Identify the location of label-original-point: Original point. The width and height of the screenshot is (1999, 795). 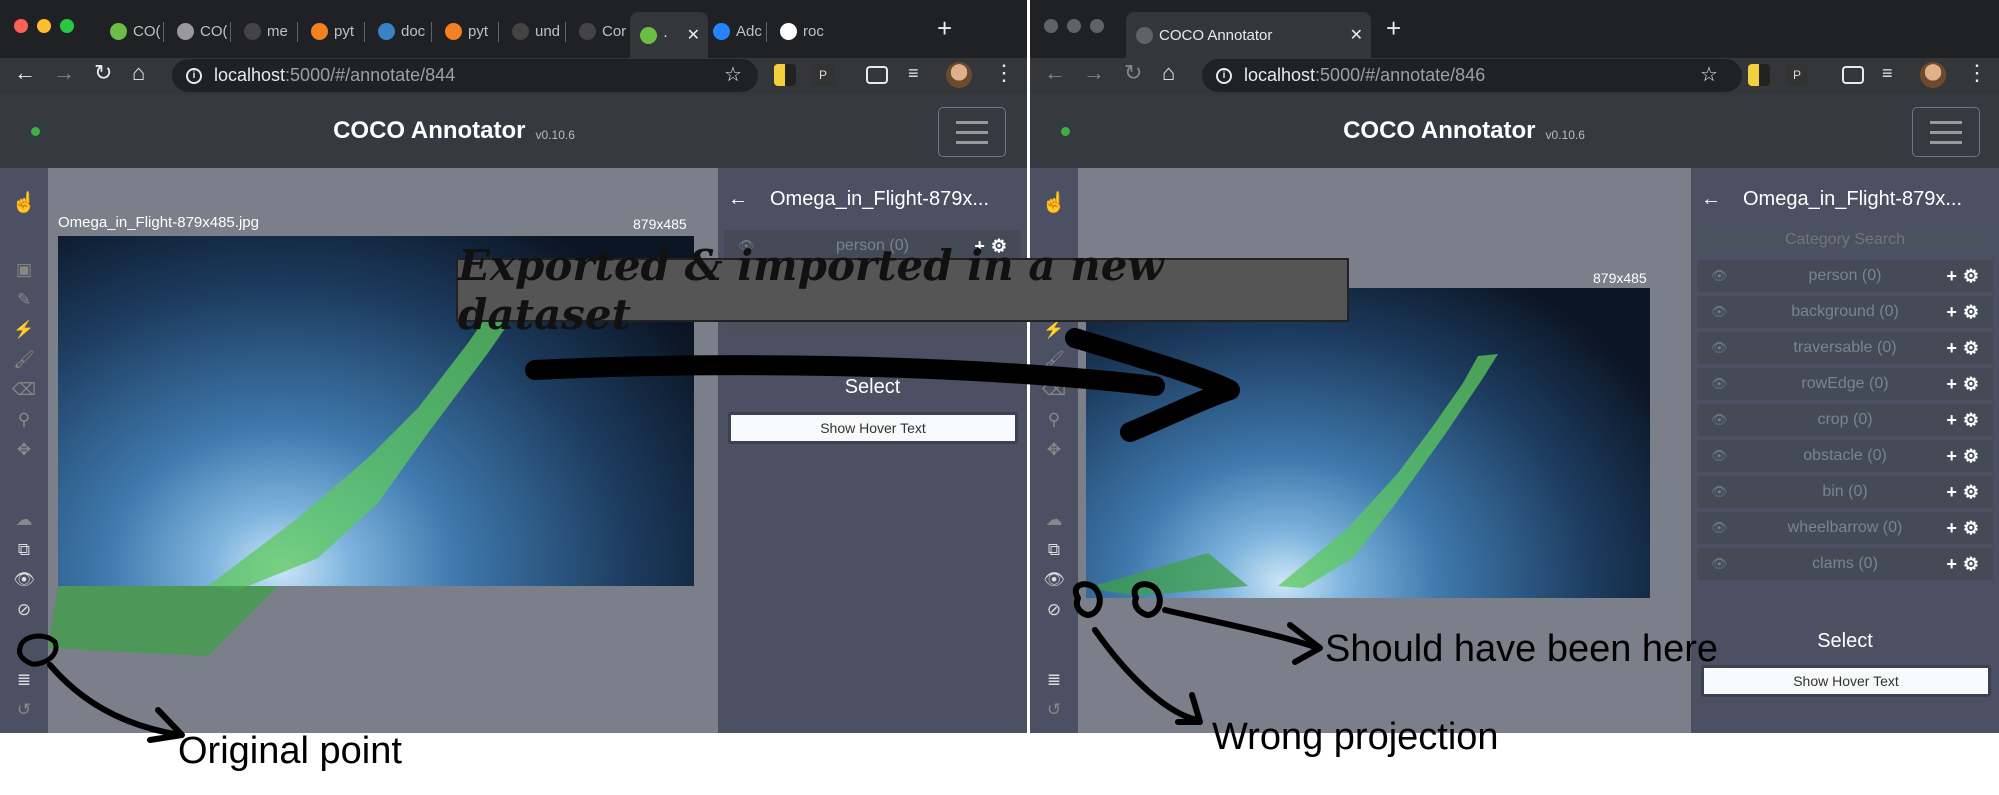
(290, 751).